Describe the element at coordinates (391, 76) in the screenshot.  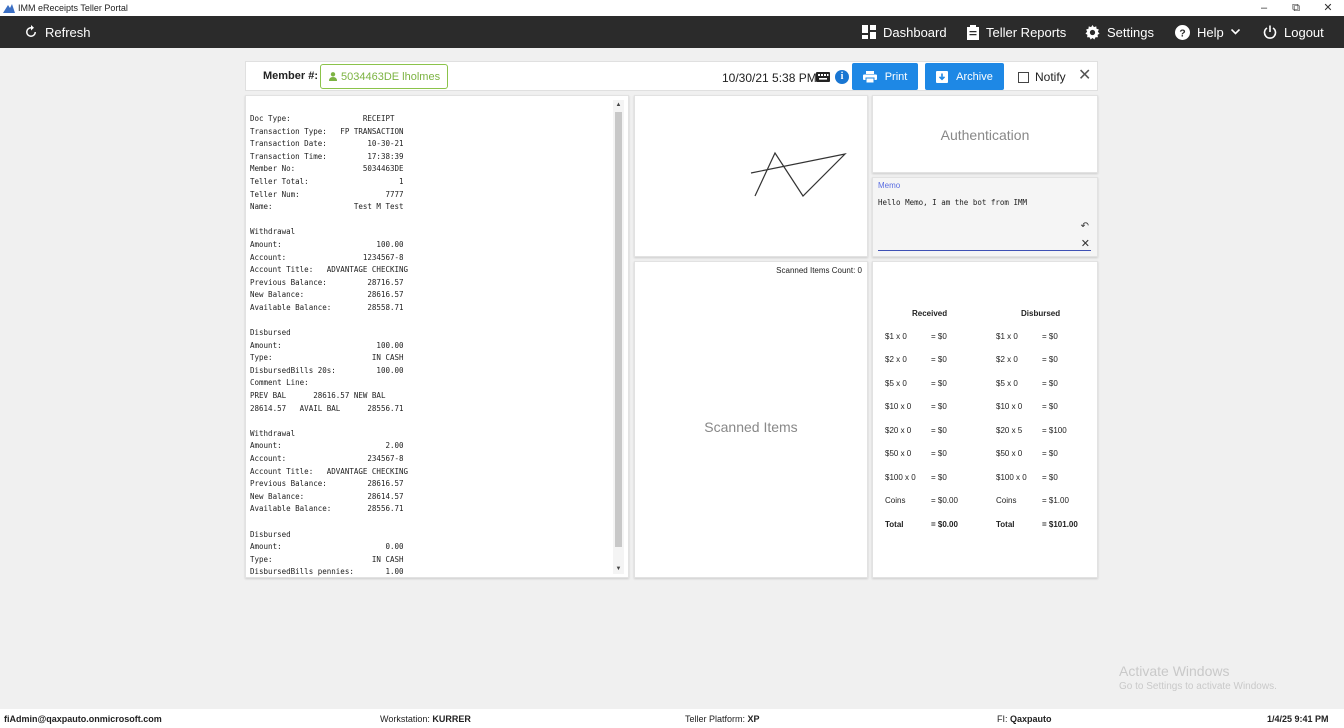
I see `member-value: 5034463DE lholmes` at that location.